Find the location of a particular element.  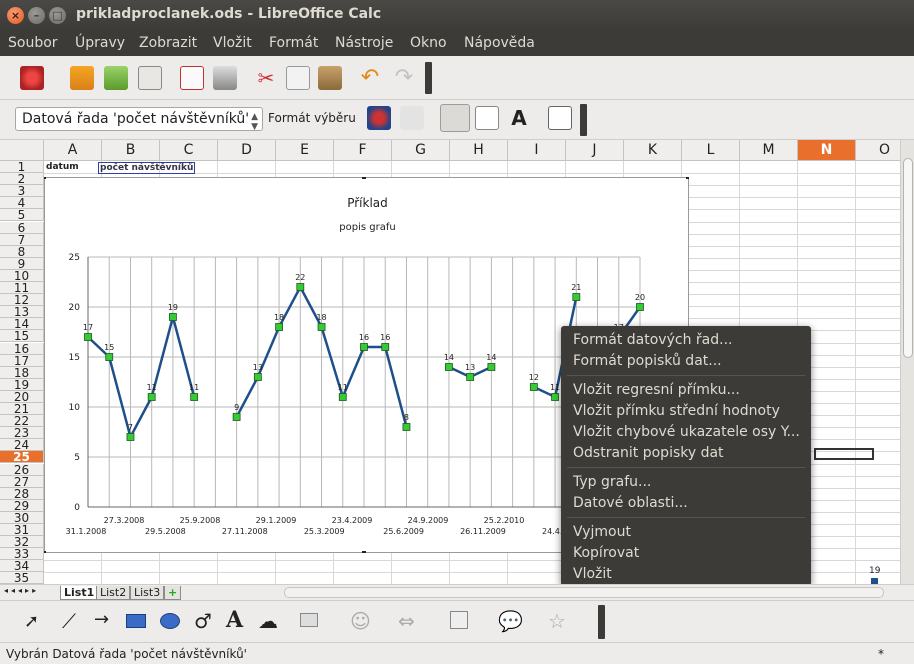

vertical-scrollbar is located at coordinates (907, 362).